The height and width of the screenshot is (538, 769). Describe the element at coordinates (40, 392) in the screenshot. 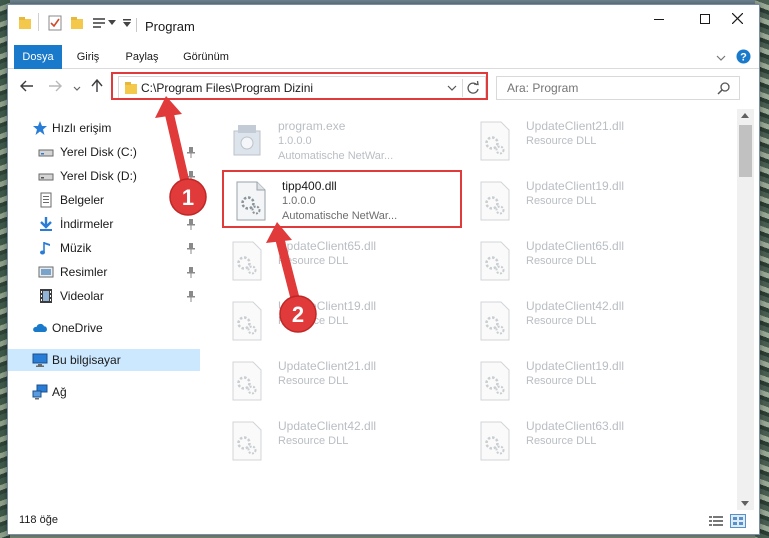

I see `network-icon` at that location.